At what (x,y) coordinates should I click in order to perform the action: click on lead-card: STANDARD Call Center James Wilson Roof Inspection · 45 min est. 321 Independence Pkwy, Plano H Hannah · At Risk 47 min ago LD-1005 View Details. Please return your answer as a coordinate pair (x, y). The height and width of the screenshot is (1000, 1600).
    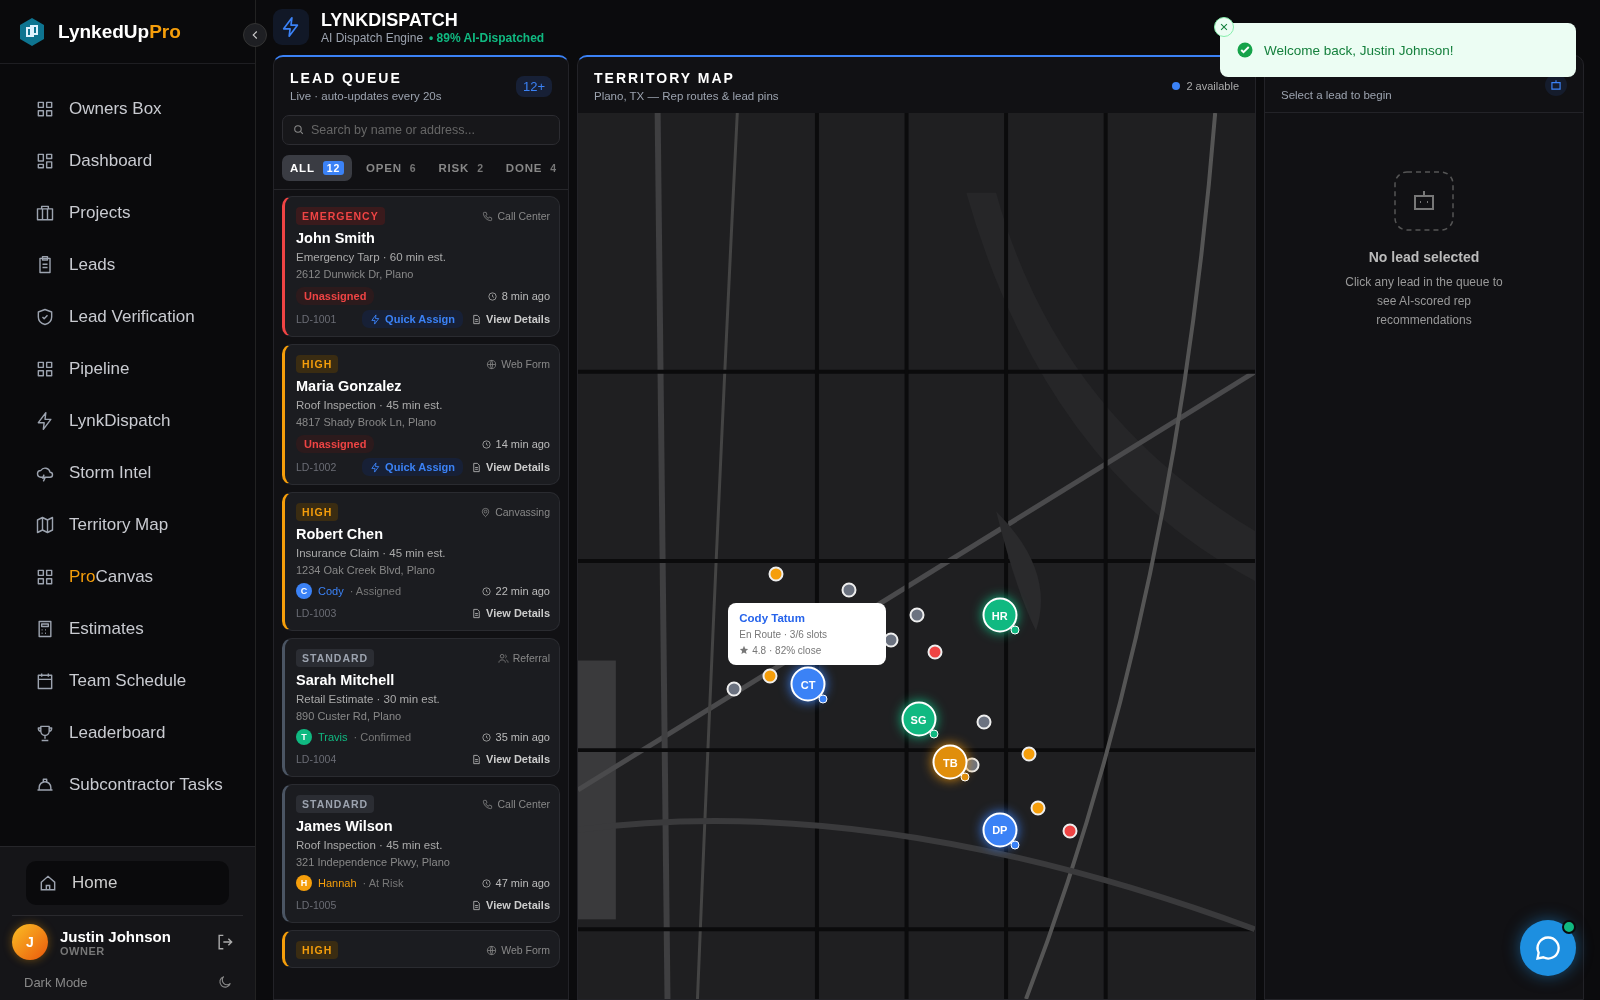
    Looking at the image, I should click on (421, 853).